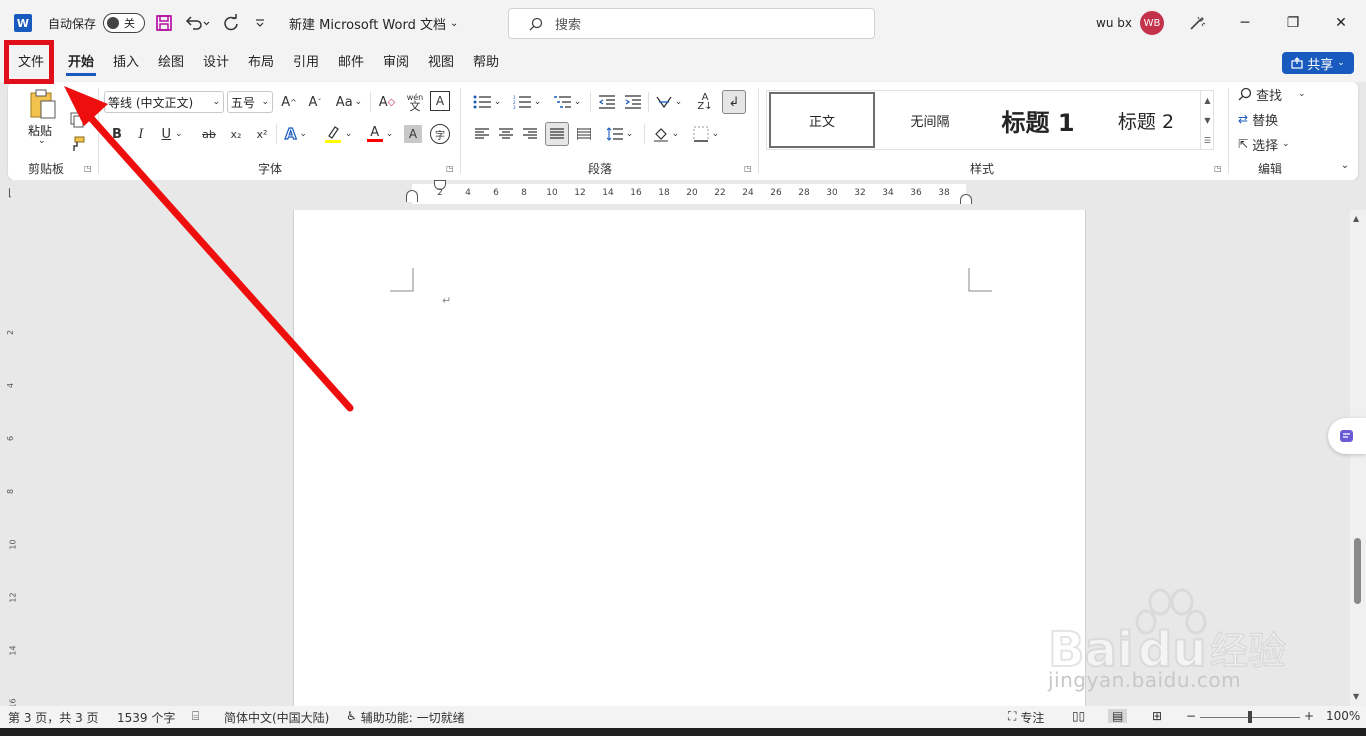 The width and height of the screenshot is (1366, 736). What do you see at coordinates (1345, 165) in the screenshot?
I see `collapse-ribbon-icon: ⌄` at bounding box center [1345, 165].